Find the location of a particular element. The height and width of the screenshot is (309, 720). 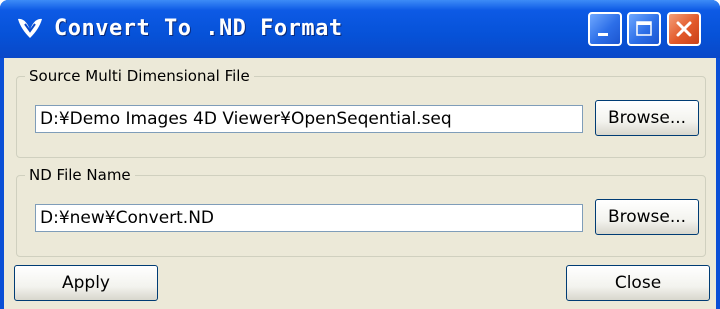

maximize-button is located at coordinates (644, 29).